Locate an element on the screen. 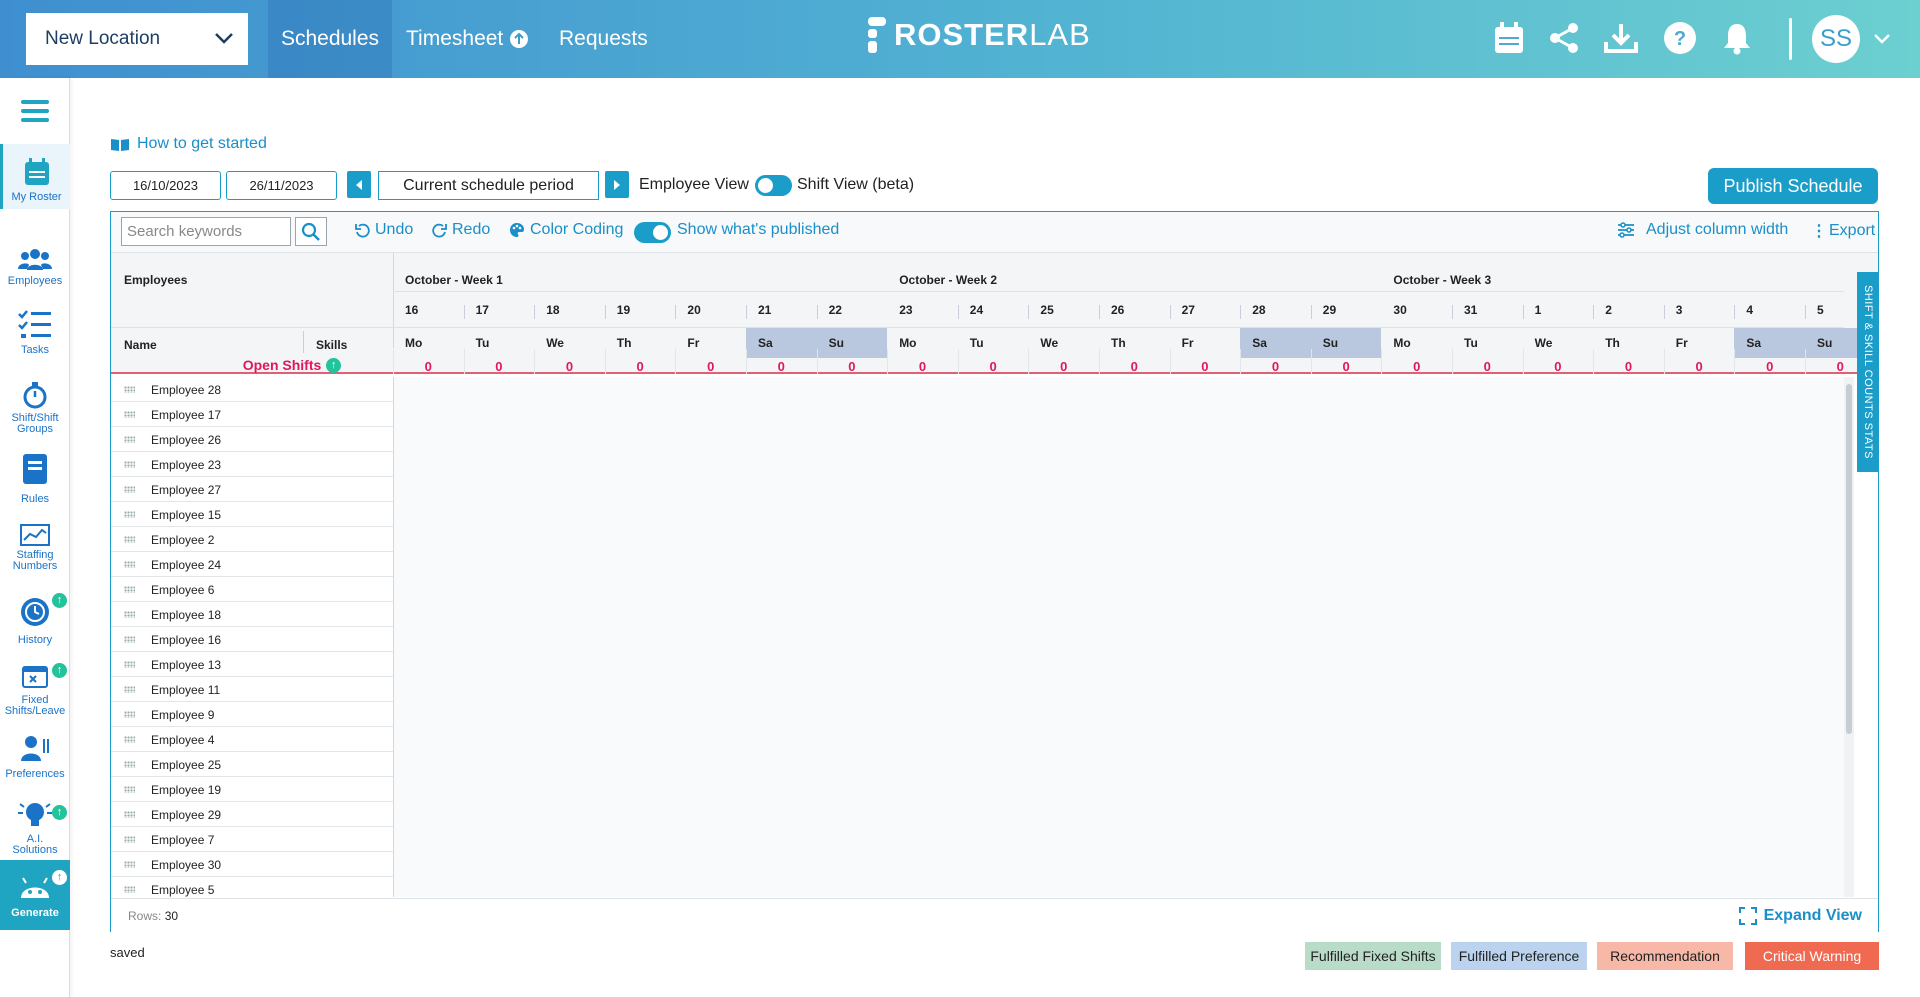 This screenshot has width=1920, height=997. table-row: Employee 18 is located at coordinates (977, 614).